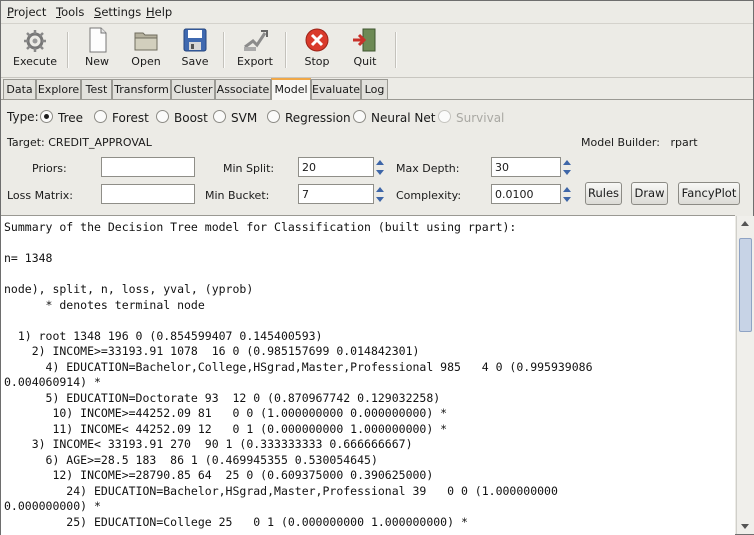 Image resolution: width=754 pixels, height=535 pixels. What do you see at coordinates (745, 223) in the screenshot?
I see `scroll-up-icon` at bounding box center [745, 223].